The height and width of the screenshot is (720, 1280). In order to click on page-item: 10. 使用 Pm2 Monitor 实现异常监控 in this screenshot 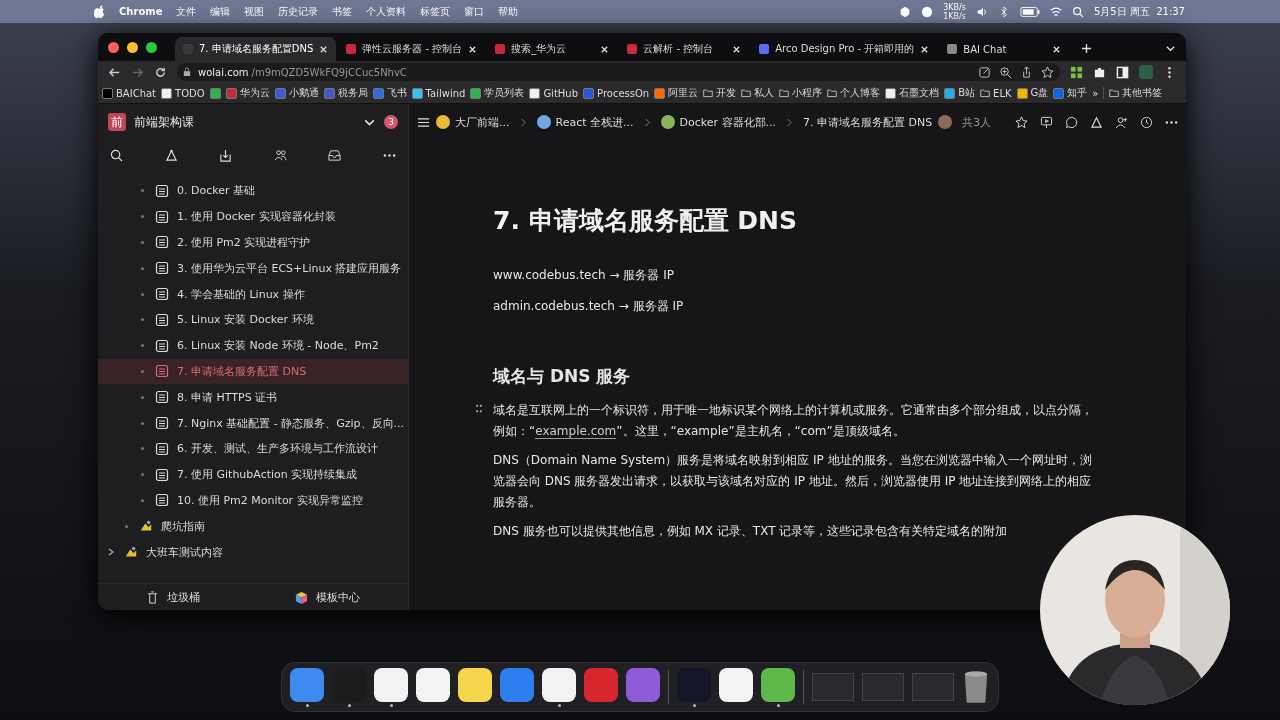, I will do `click(253, 500)`.